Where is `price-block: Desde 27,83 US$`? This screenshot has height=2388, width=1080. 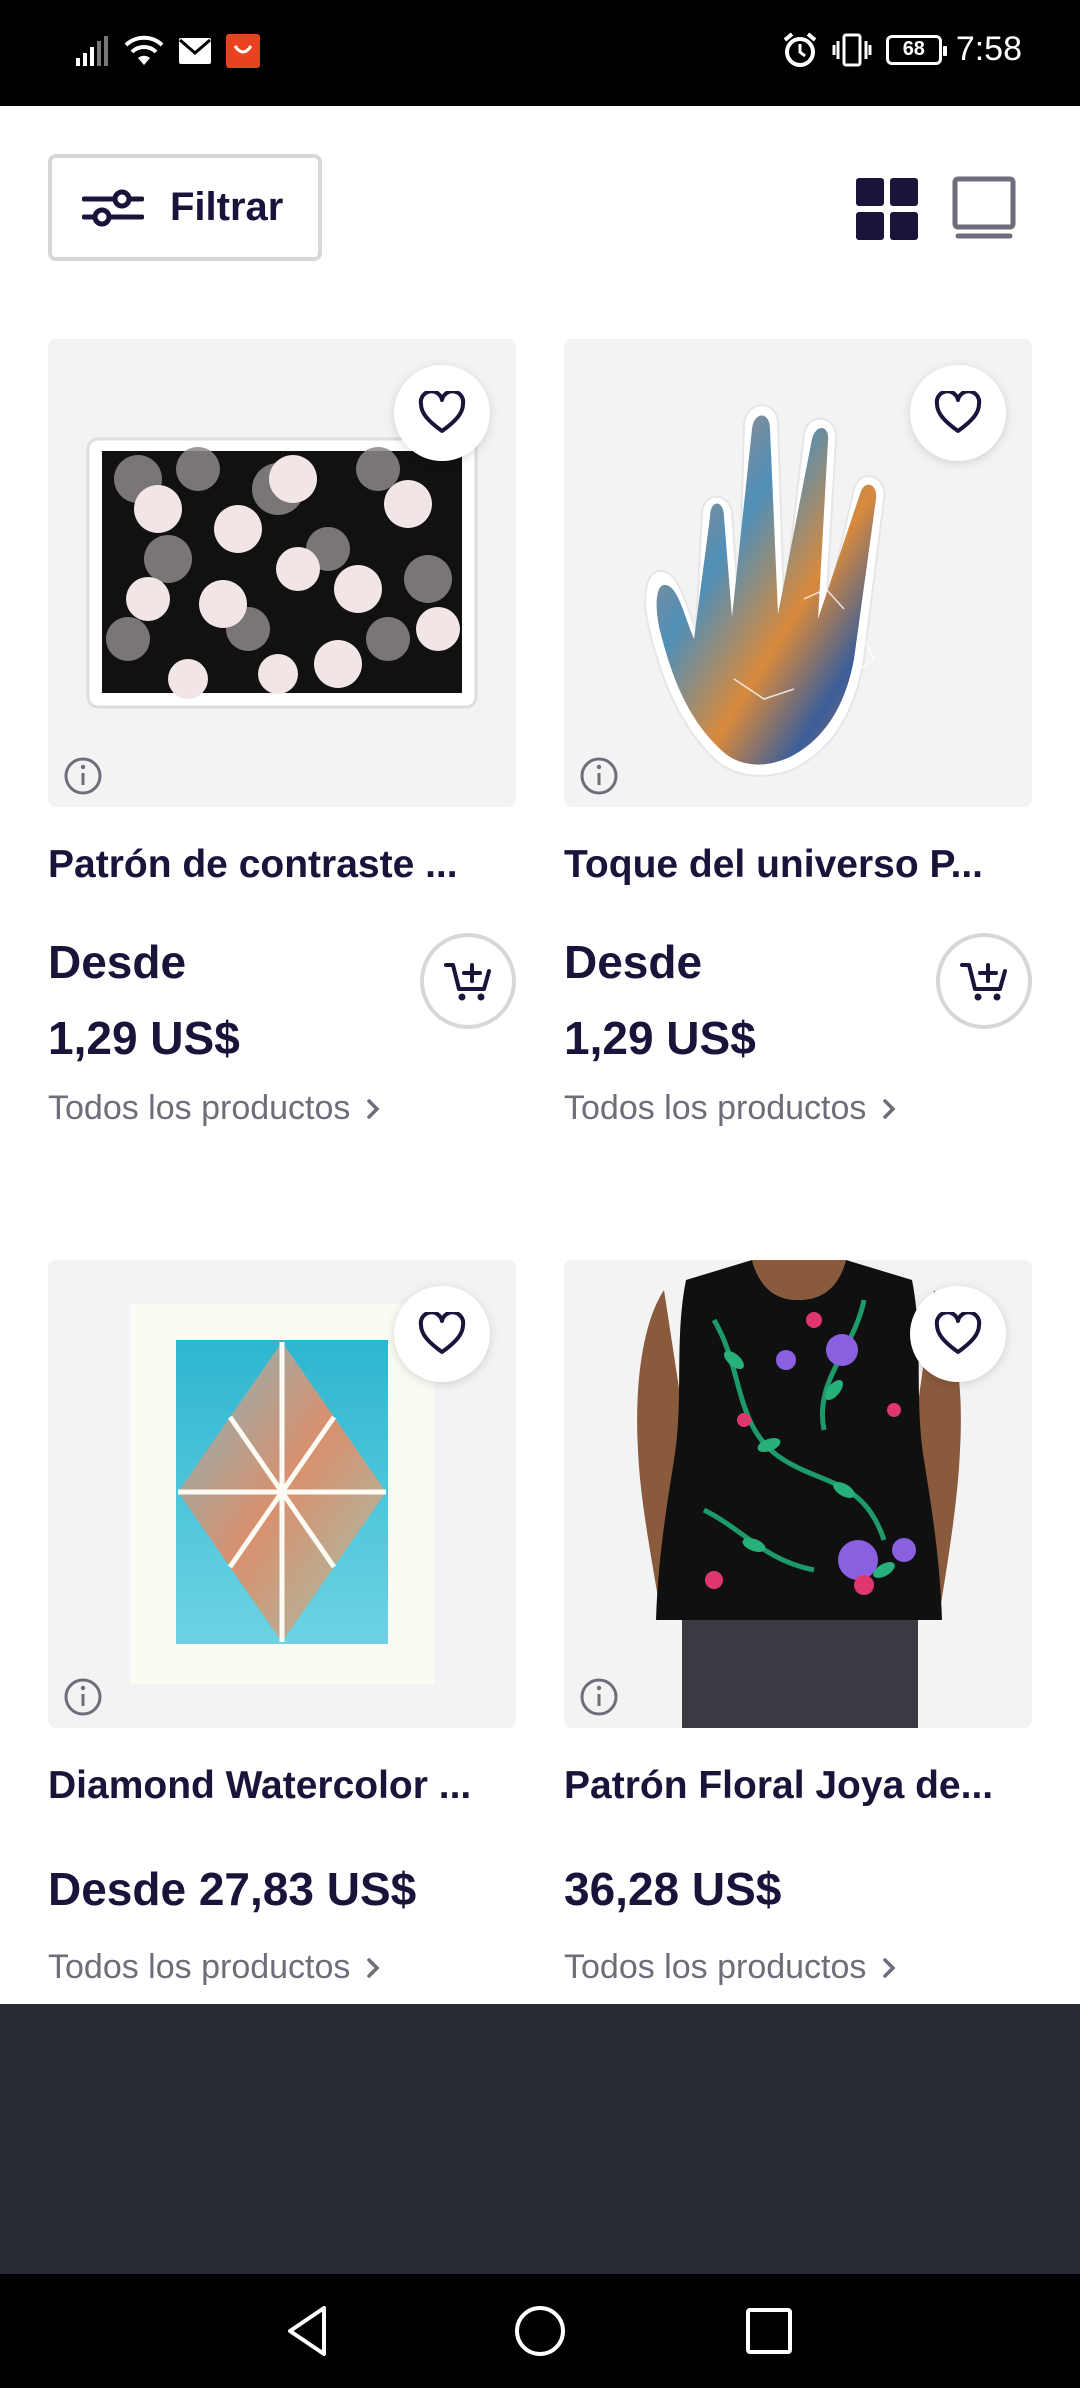 price-block: Desde 27,83 US$ is located at coordinates (282, 1889).